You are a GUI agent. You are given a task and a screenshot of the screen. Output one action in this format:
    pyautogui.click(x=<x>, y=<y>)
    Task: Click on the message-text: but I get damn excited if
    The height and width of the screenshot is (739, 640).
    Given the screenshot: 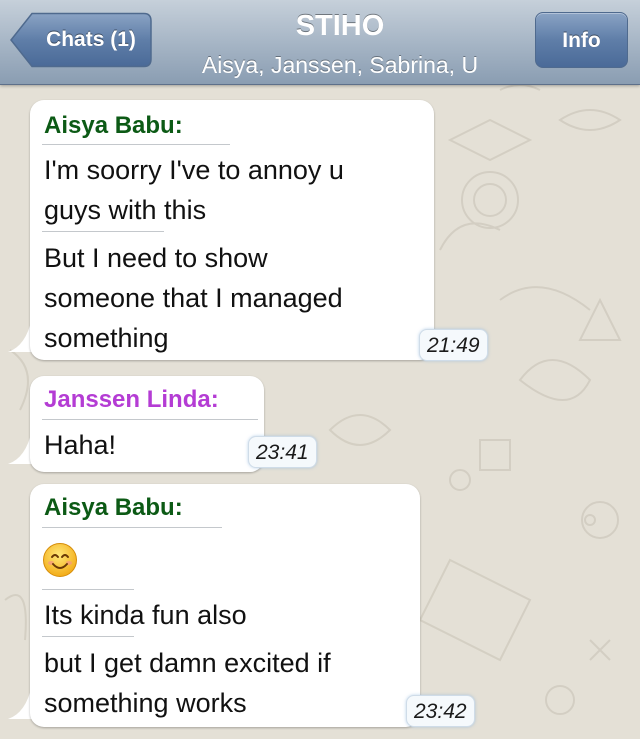 What is the action you would take?
    pyautogui.click(x=187, y=663)
    